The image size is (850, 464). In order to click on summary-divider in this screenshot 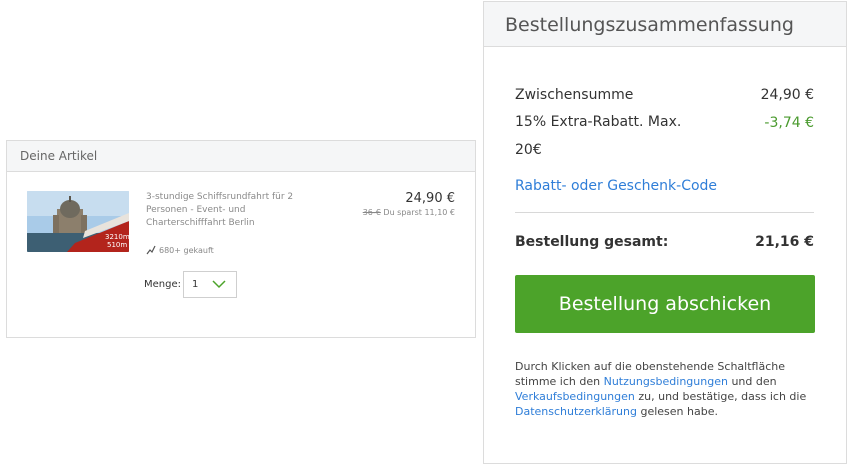, I will do `click(664, 212)`.